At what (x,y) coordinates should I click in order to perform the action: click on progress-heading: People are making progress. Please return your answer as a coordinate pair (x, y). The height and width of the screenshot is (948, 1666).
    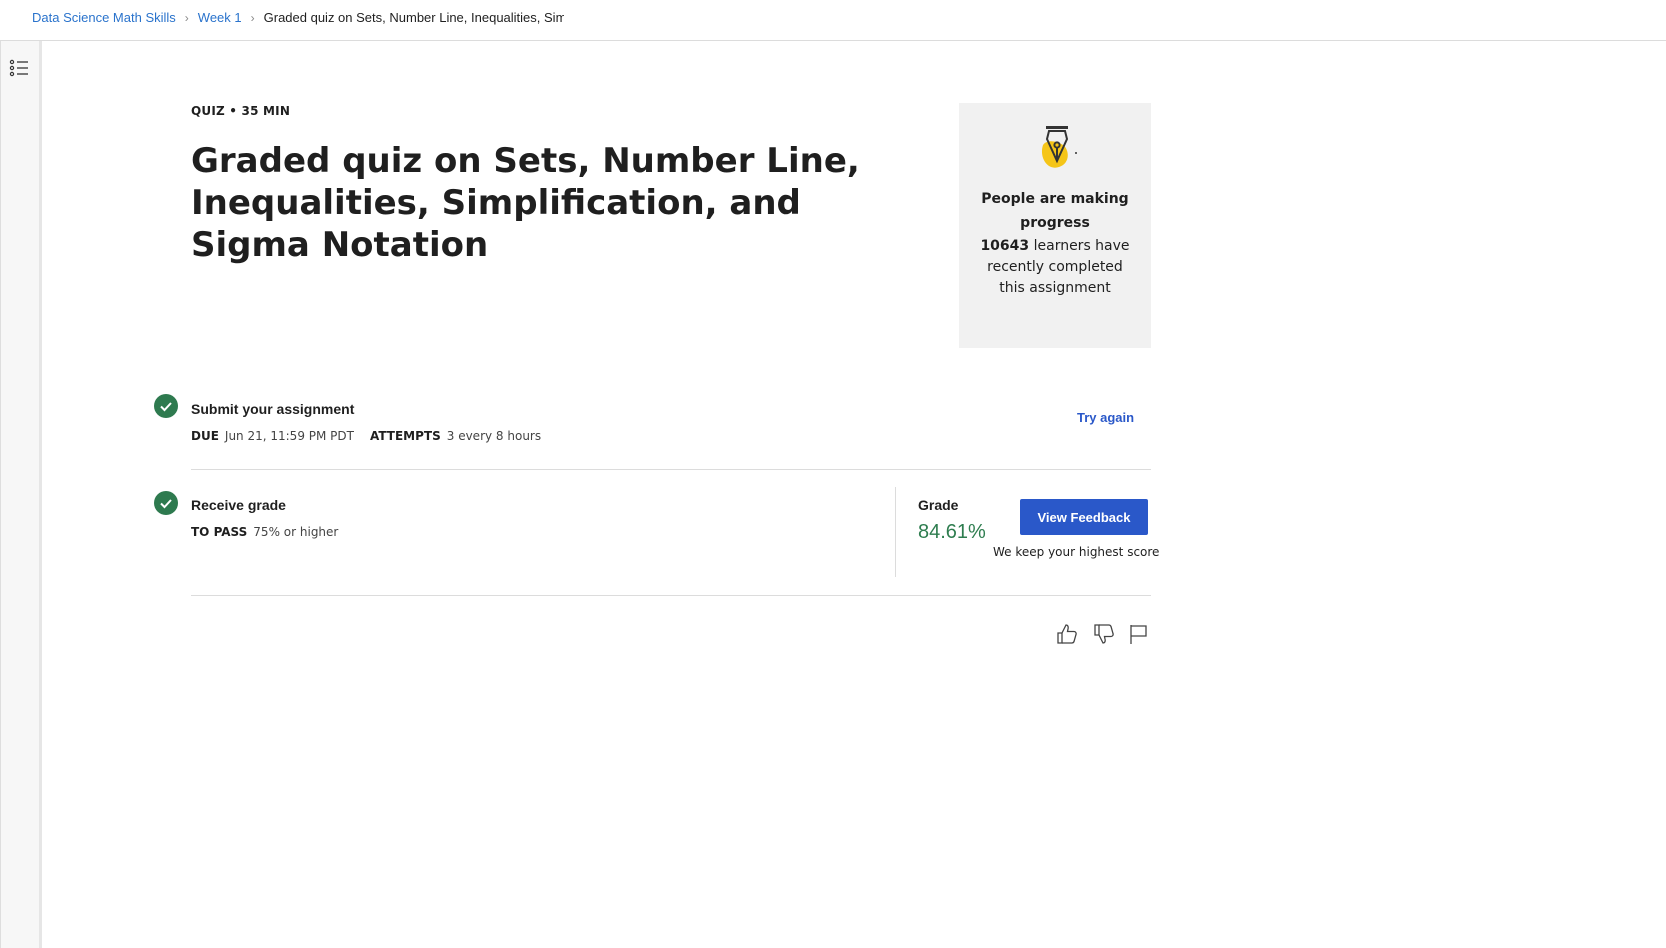
    Looking at the image, I should click on (1055, 211).